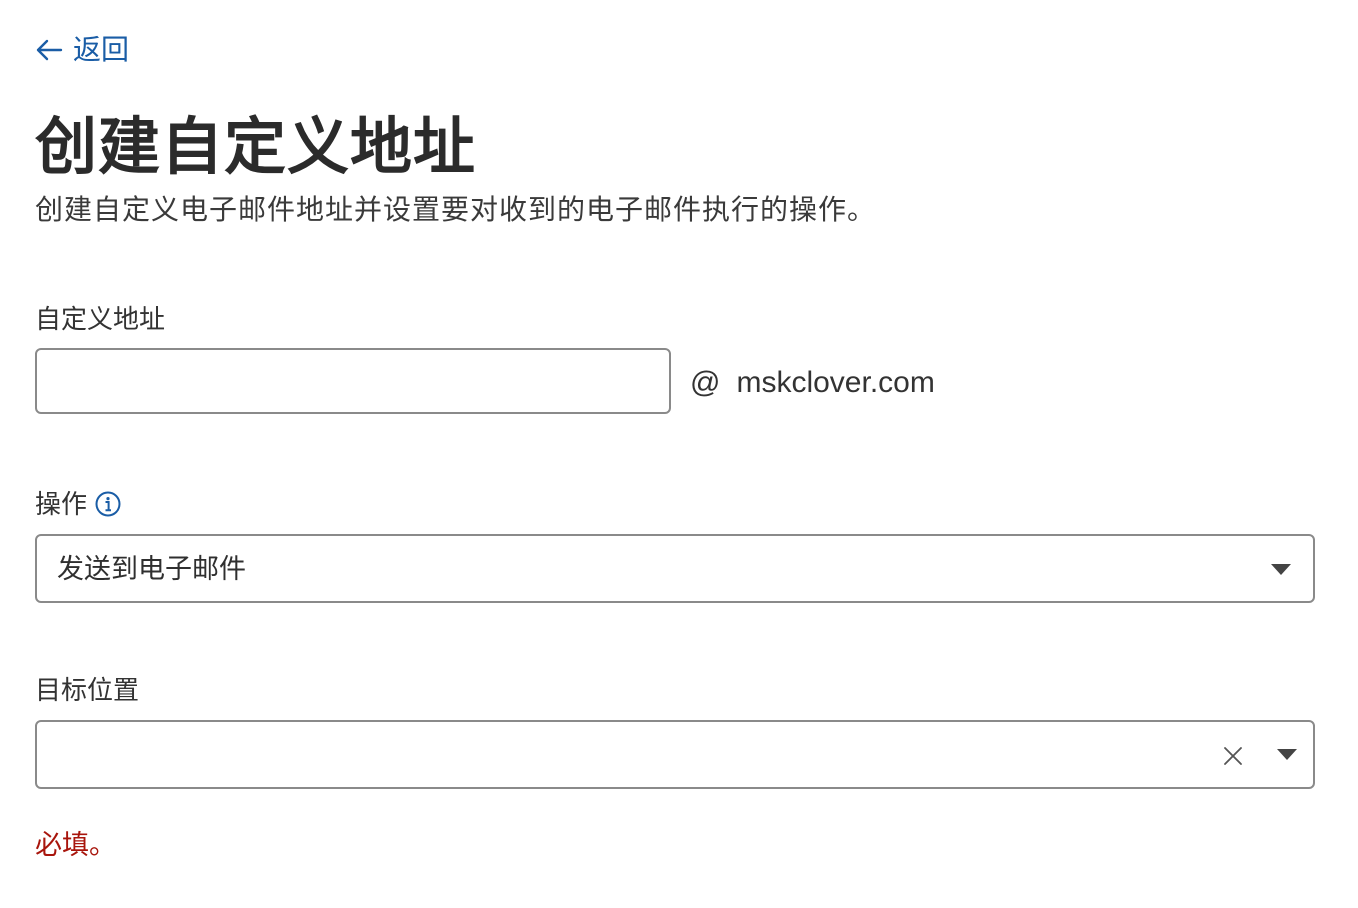 Image resolution: width=1358 pixels, height=908 pixels. What do you see at coordinates (675, 754) in the screenshot?
I see `destination-select` at bounding box center [675, 754].